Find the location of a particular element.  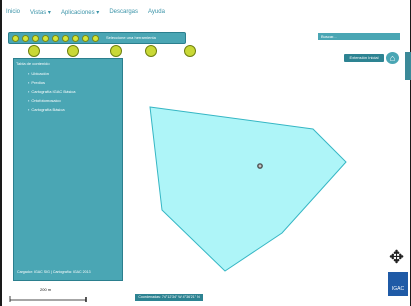

layer-item: Predios is located at coordinates (36, 82).